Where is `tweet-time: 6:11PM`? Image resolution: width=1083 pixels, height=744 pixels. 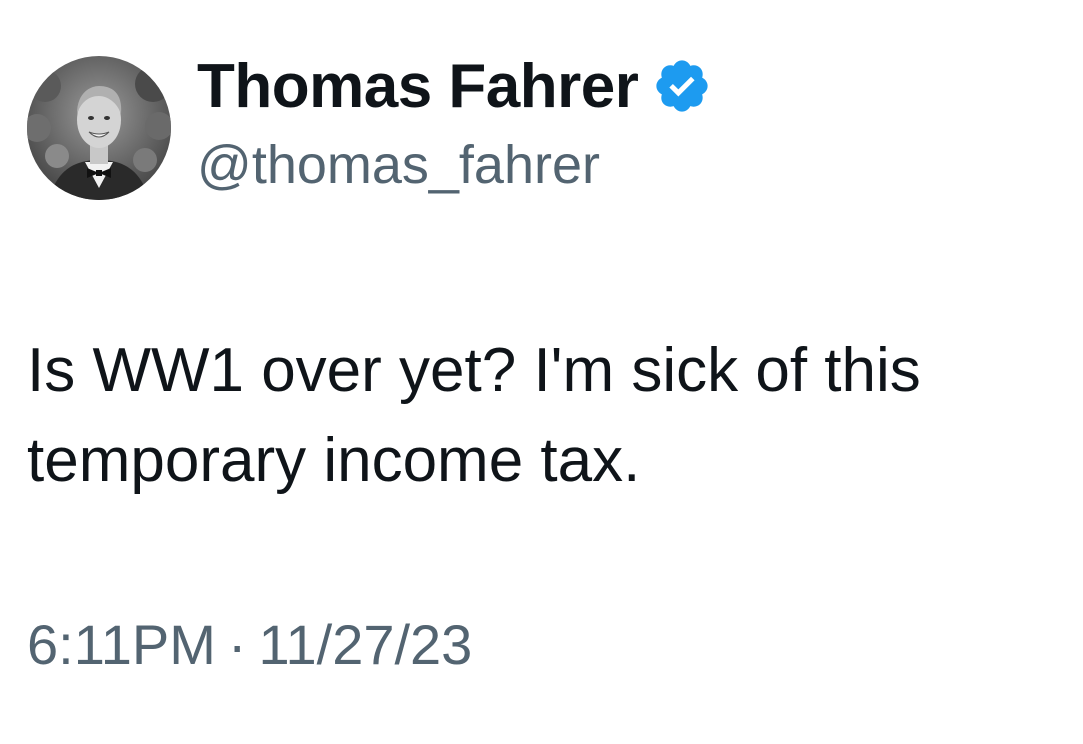 tweet-time: 6:11PM is located at coordinates (121, 644).